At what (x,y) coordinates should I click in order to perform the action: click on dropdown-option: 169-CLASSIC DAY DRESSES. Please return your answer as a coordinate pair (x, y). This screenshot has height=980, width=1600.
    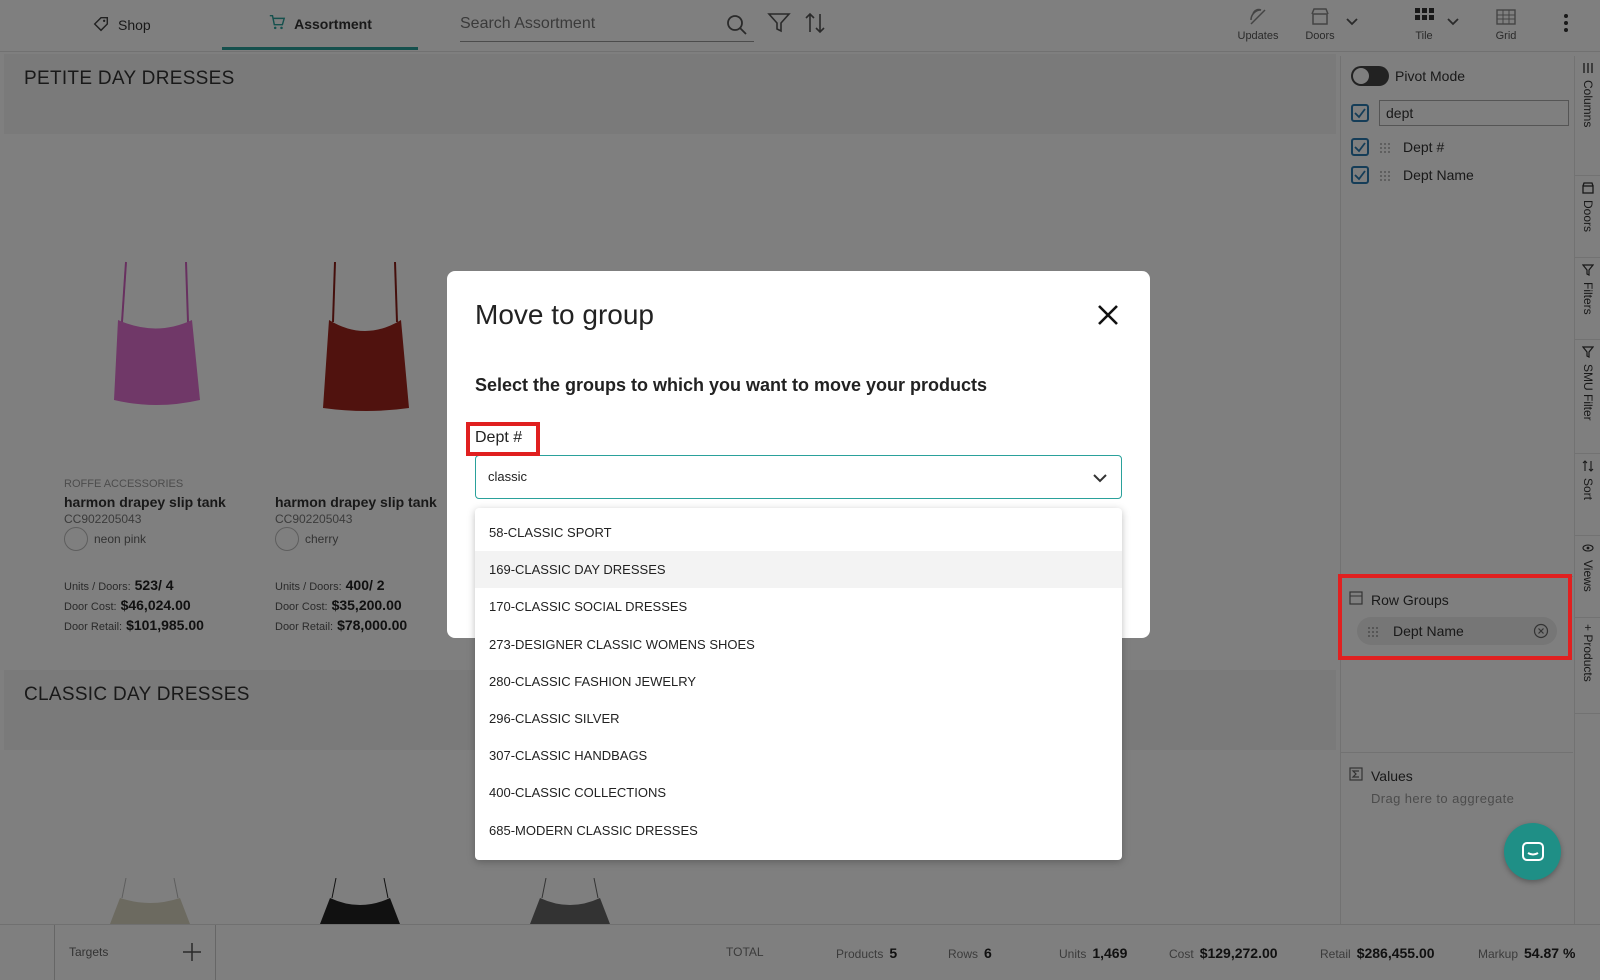
    Looking at the image, I should click on (798, 570).